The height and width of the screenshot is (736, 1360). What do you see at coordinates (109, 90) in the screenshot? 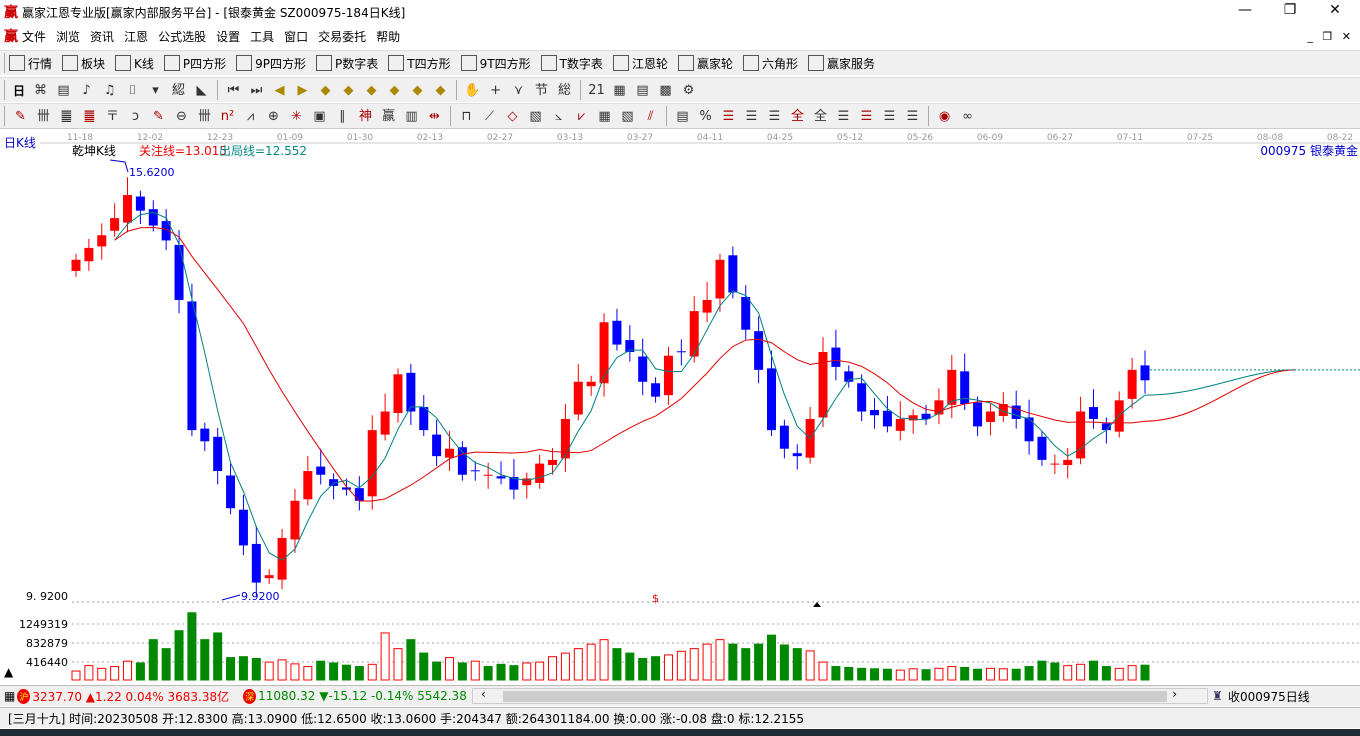
I see `tool-icon-3: ♫` at bounding box center [109, 90].